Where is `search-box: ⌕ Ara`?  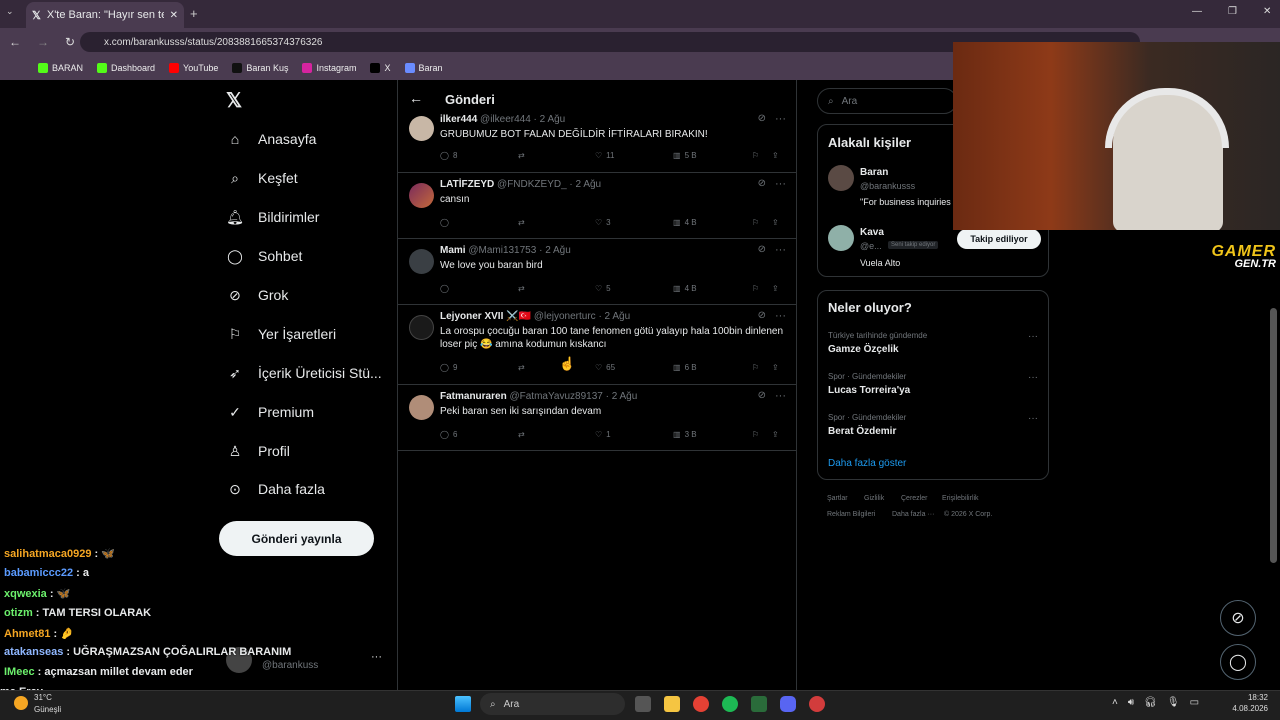
search-box: ⌕ Ara is located at coordinates (887, 101).